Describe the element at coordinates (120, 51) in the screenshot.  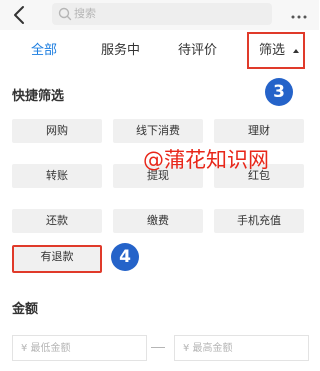
I see `tab-in-service: 服务中` at that location.